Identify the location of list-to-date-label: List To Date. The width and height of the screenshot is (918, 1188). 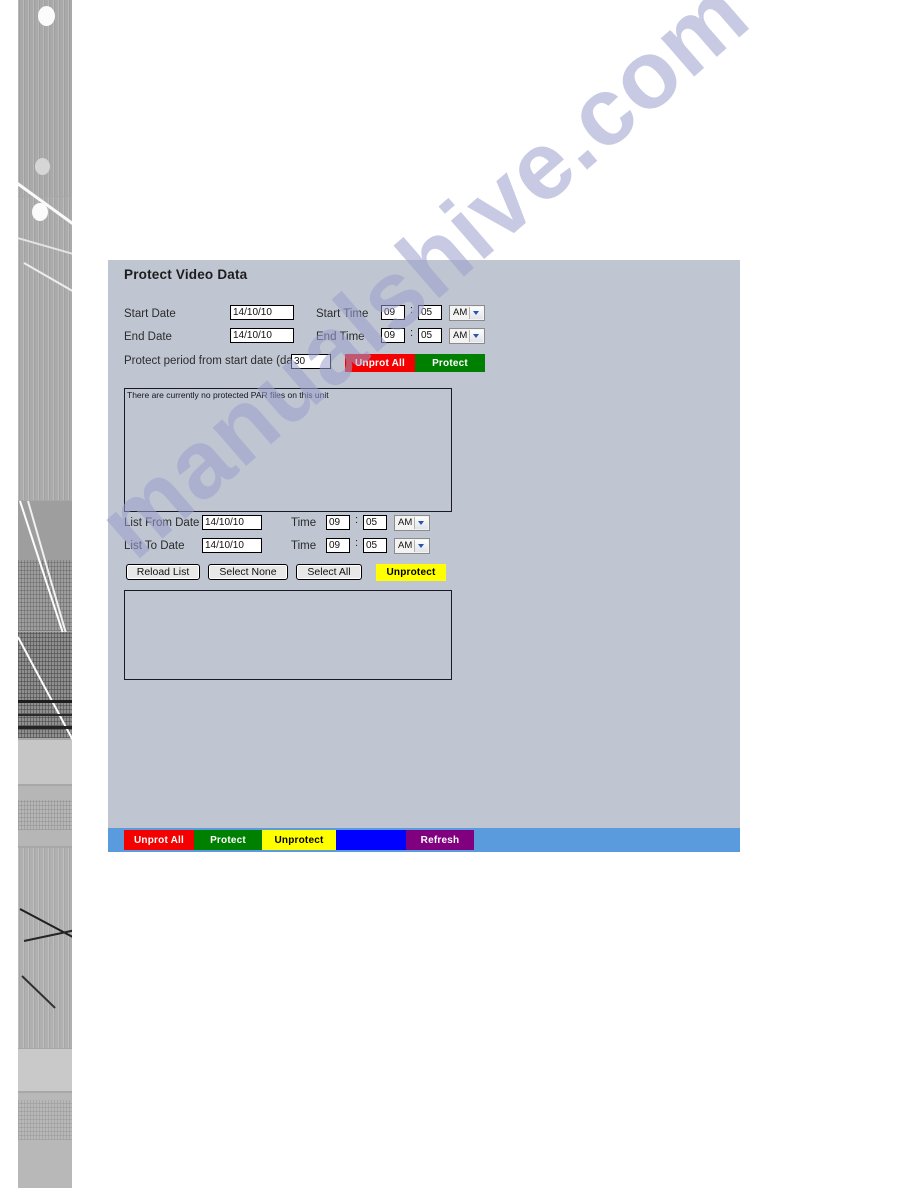
(154, 546).